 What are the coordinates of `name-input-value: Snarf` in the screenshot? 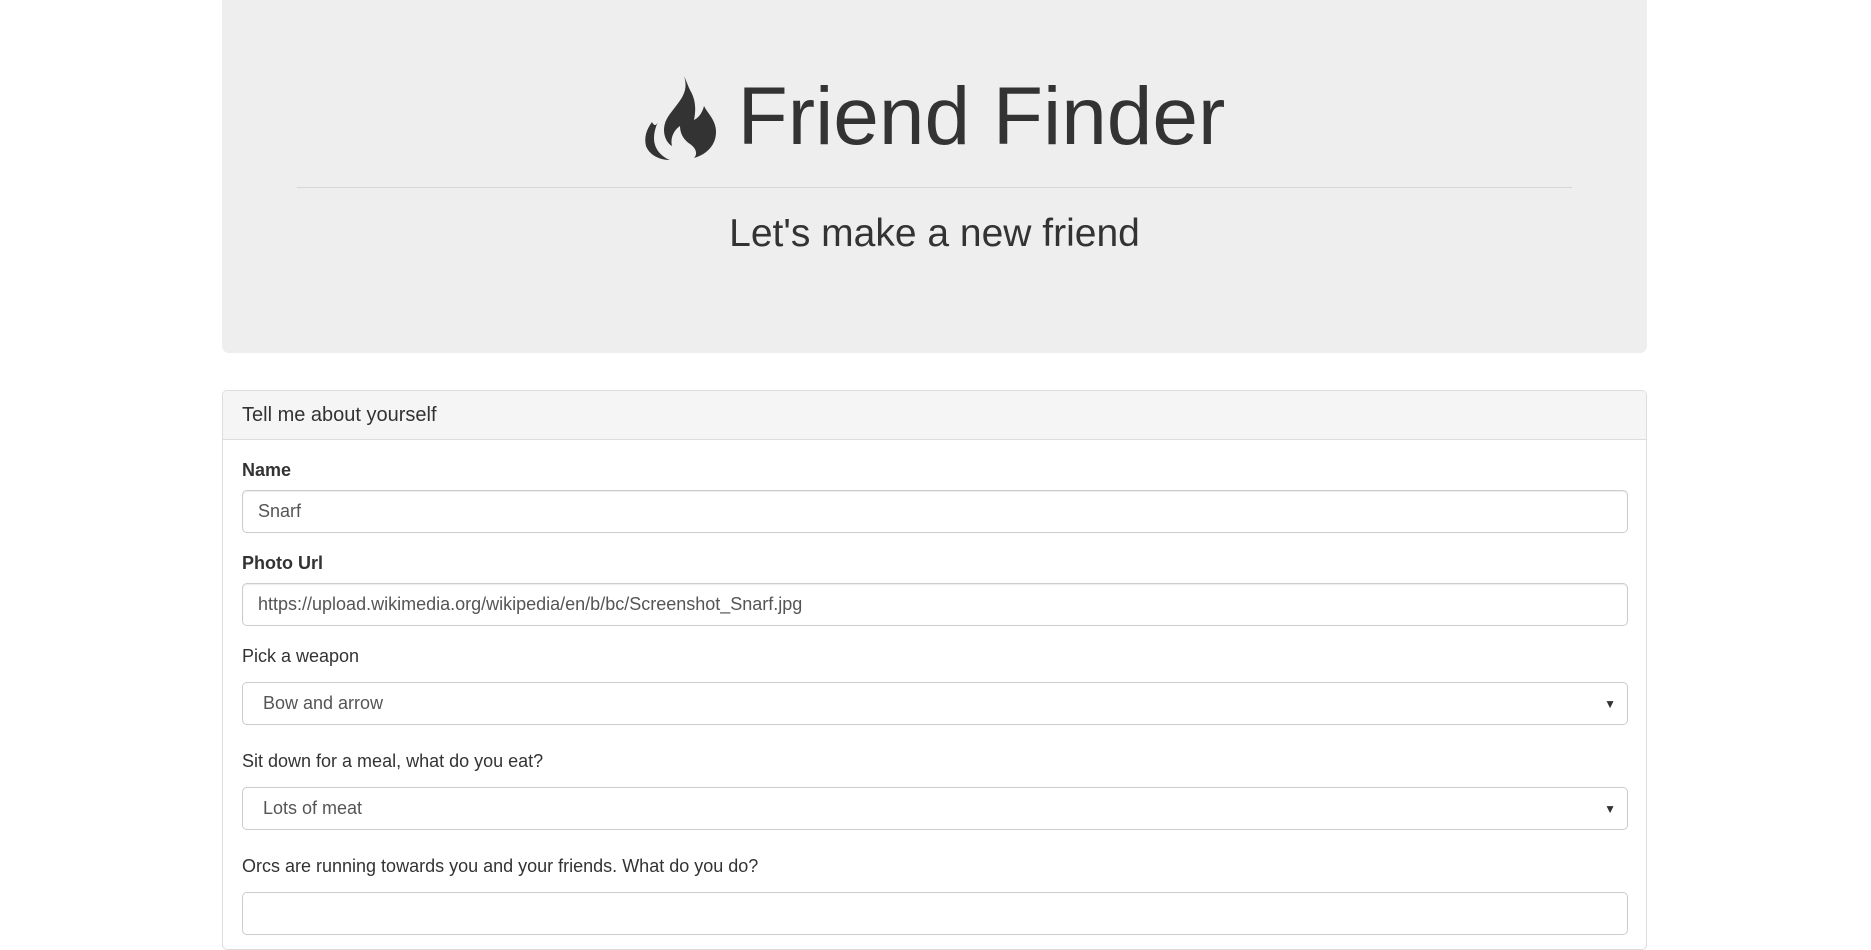 It's located at (280, 511).